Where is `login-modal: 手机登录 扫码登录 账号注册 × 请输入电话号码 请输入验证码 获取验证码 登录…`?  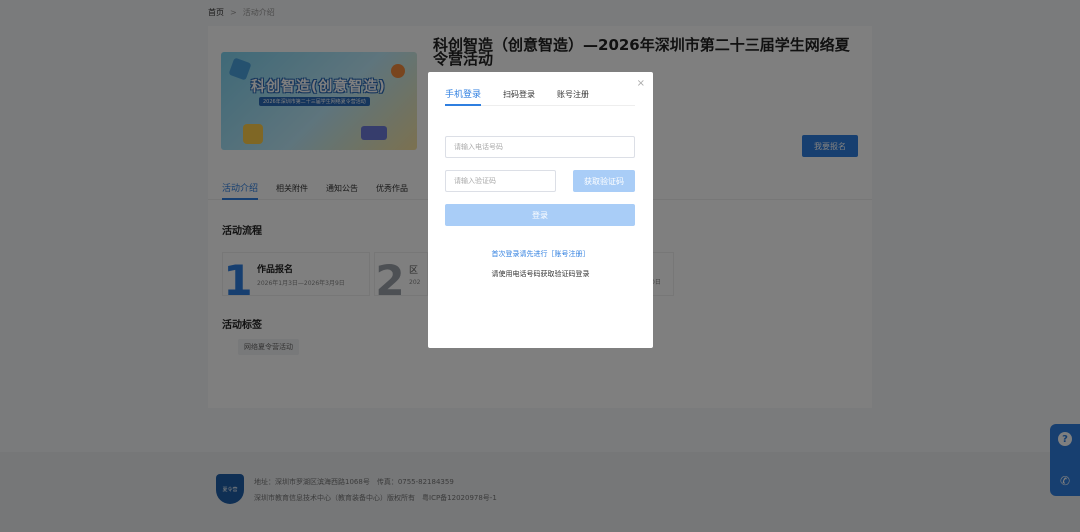
login-modal: 手机登录 扫码登录 账号注册 × 请输入电话号码 请输入验证码 获取验证码 登录… is located at coordinates (540, 210).